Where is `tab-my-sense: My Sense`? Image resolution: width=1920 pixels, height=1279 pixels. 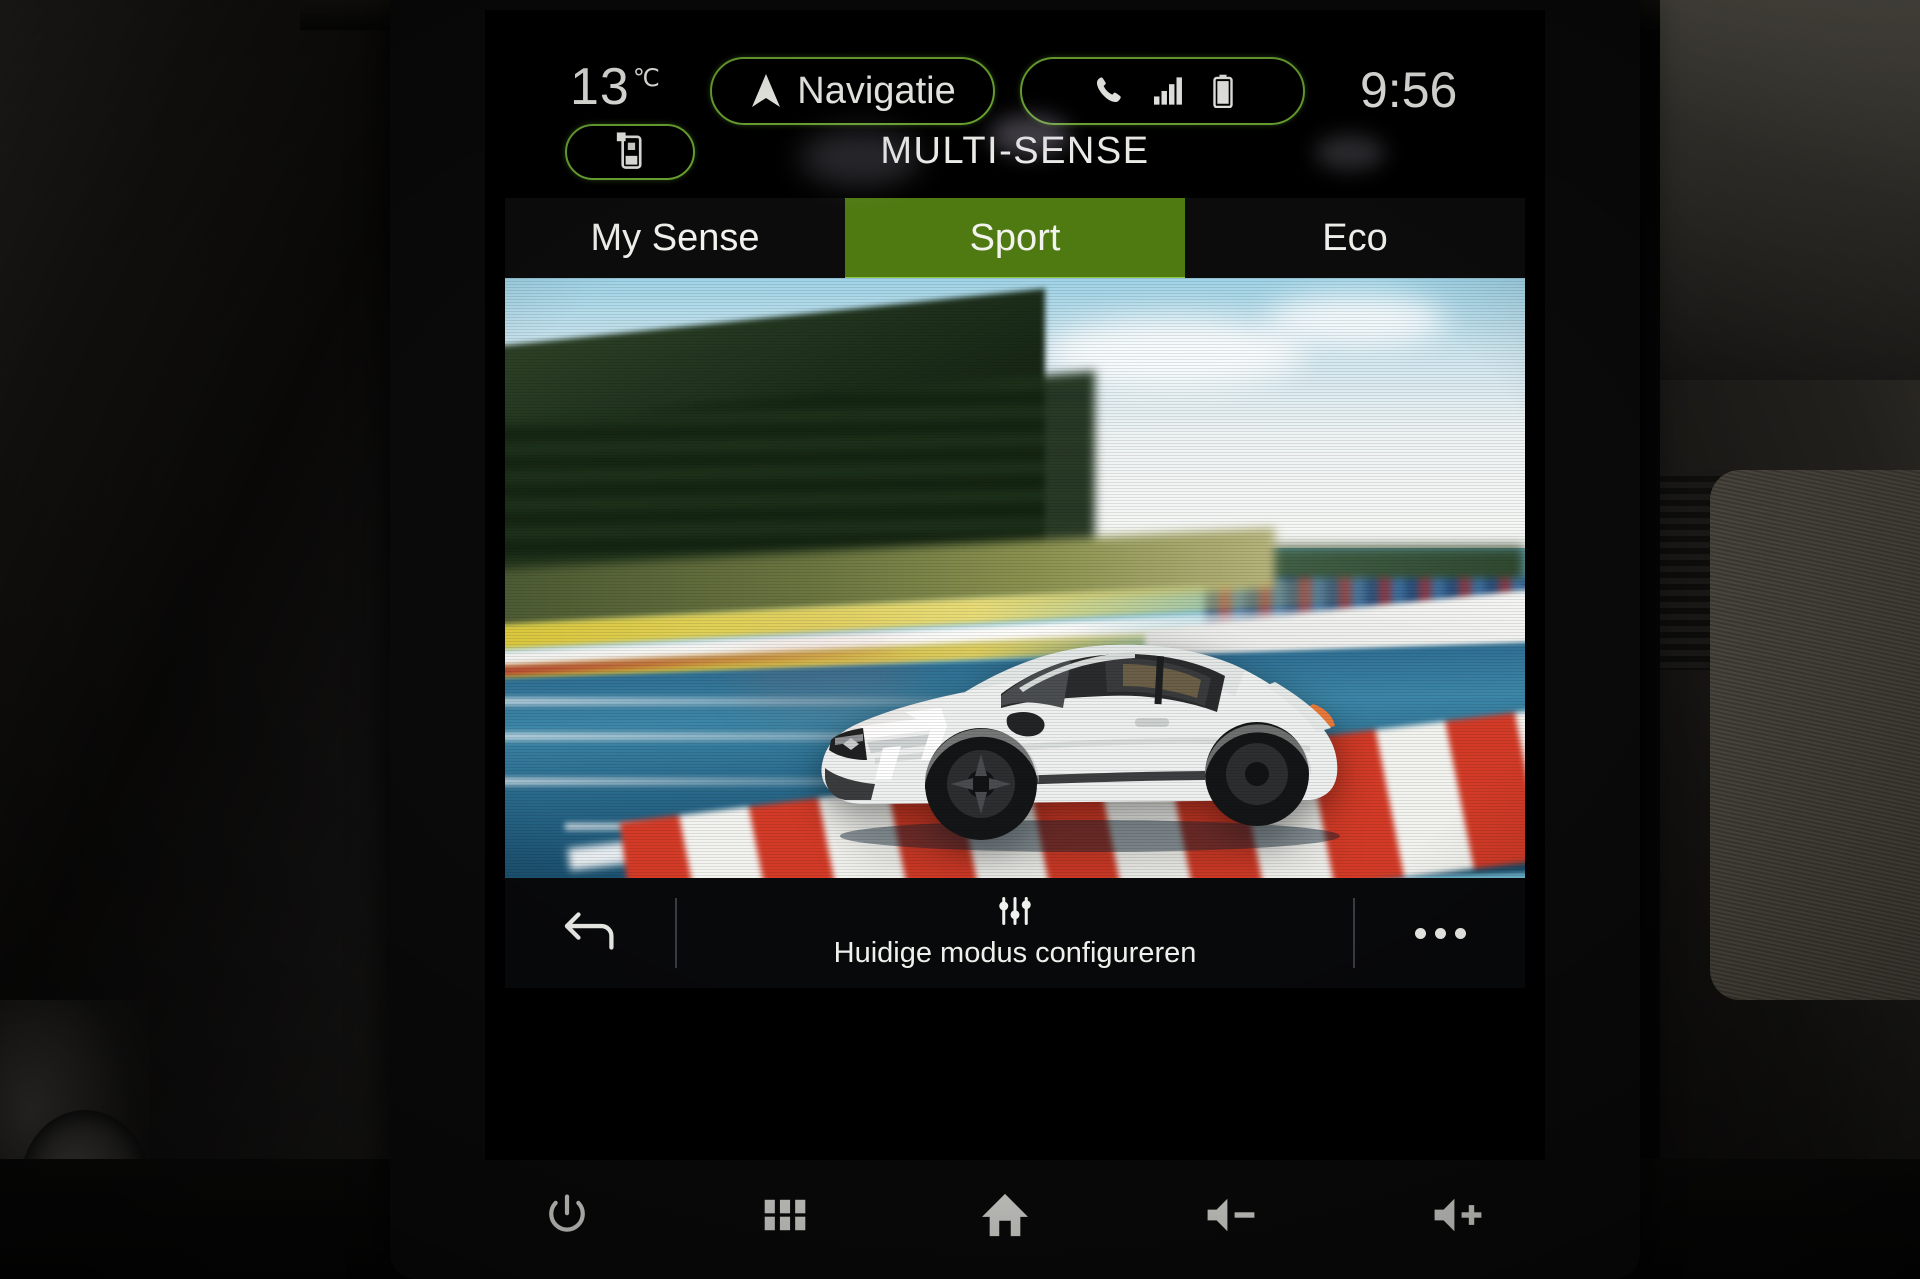
tab-my-sense: My Sense is located at coordinates (675, 238).